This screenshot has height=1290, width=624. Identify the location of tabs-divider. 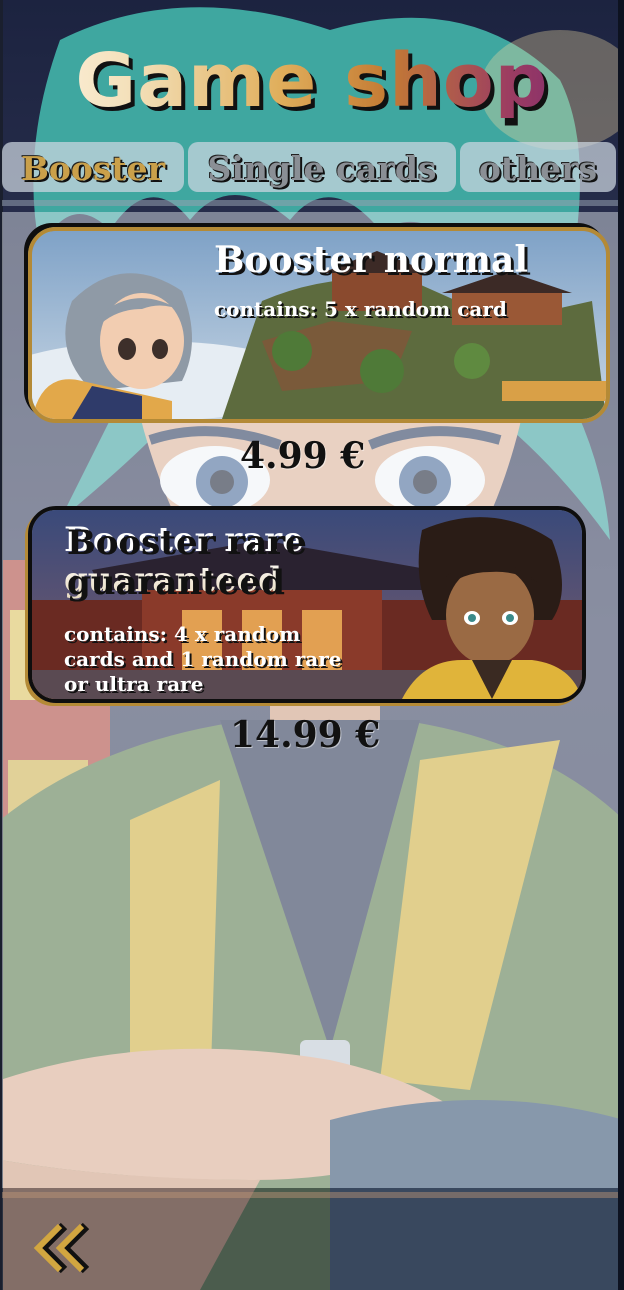
(310, 203).